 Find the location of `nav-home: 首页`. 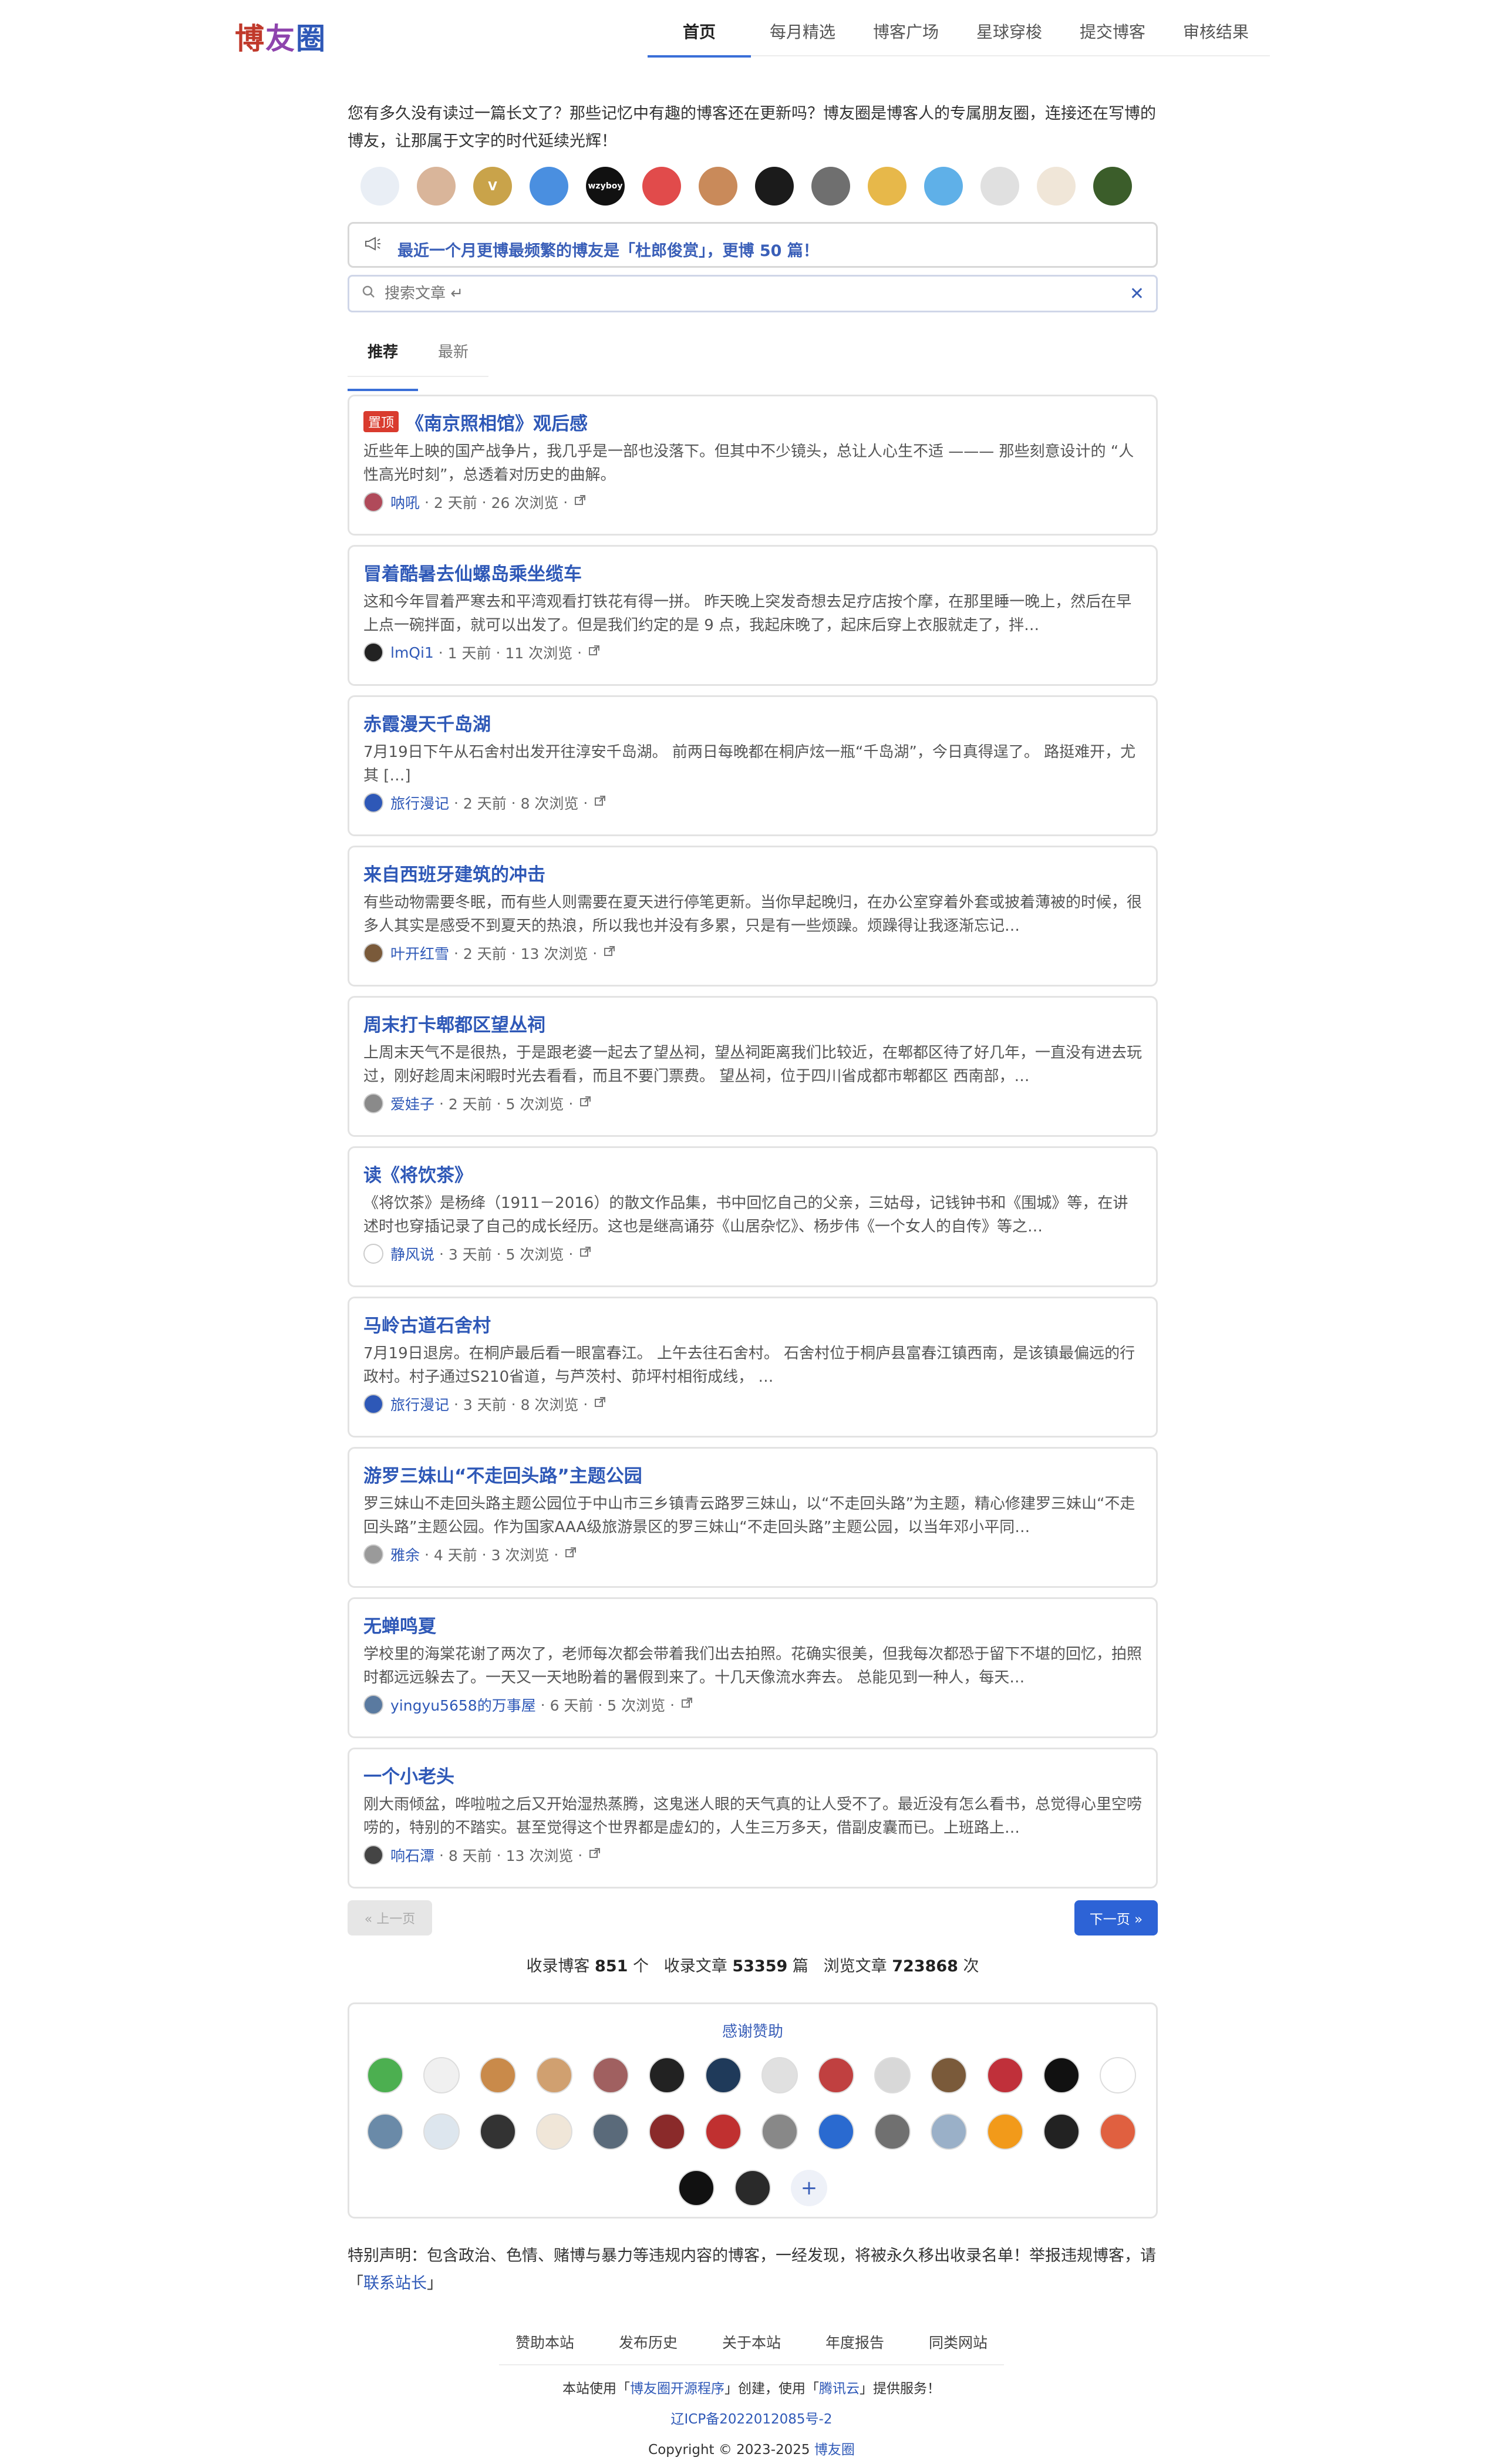

nav-home: 首页 is located at coordinates (699, 38).